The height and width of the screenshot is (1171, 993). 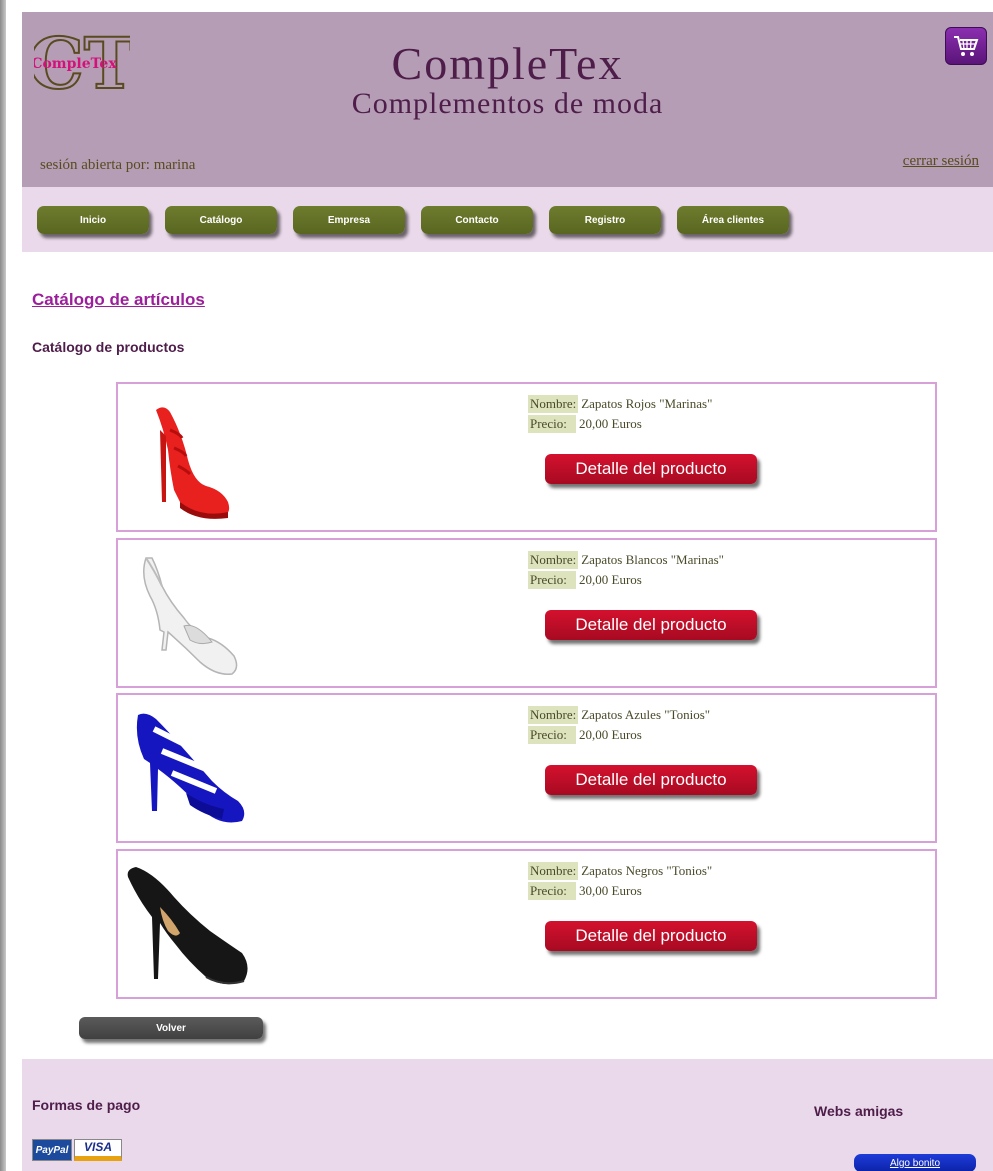 I want to click on site-title: CompleTex, so click(x=507, y=63).